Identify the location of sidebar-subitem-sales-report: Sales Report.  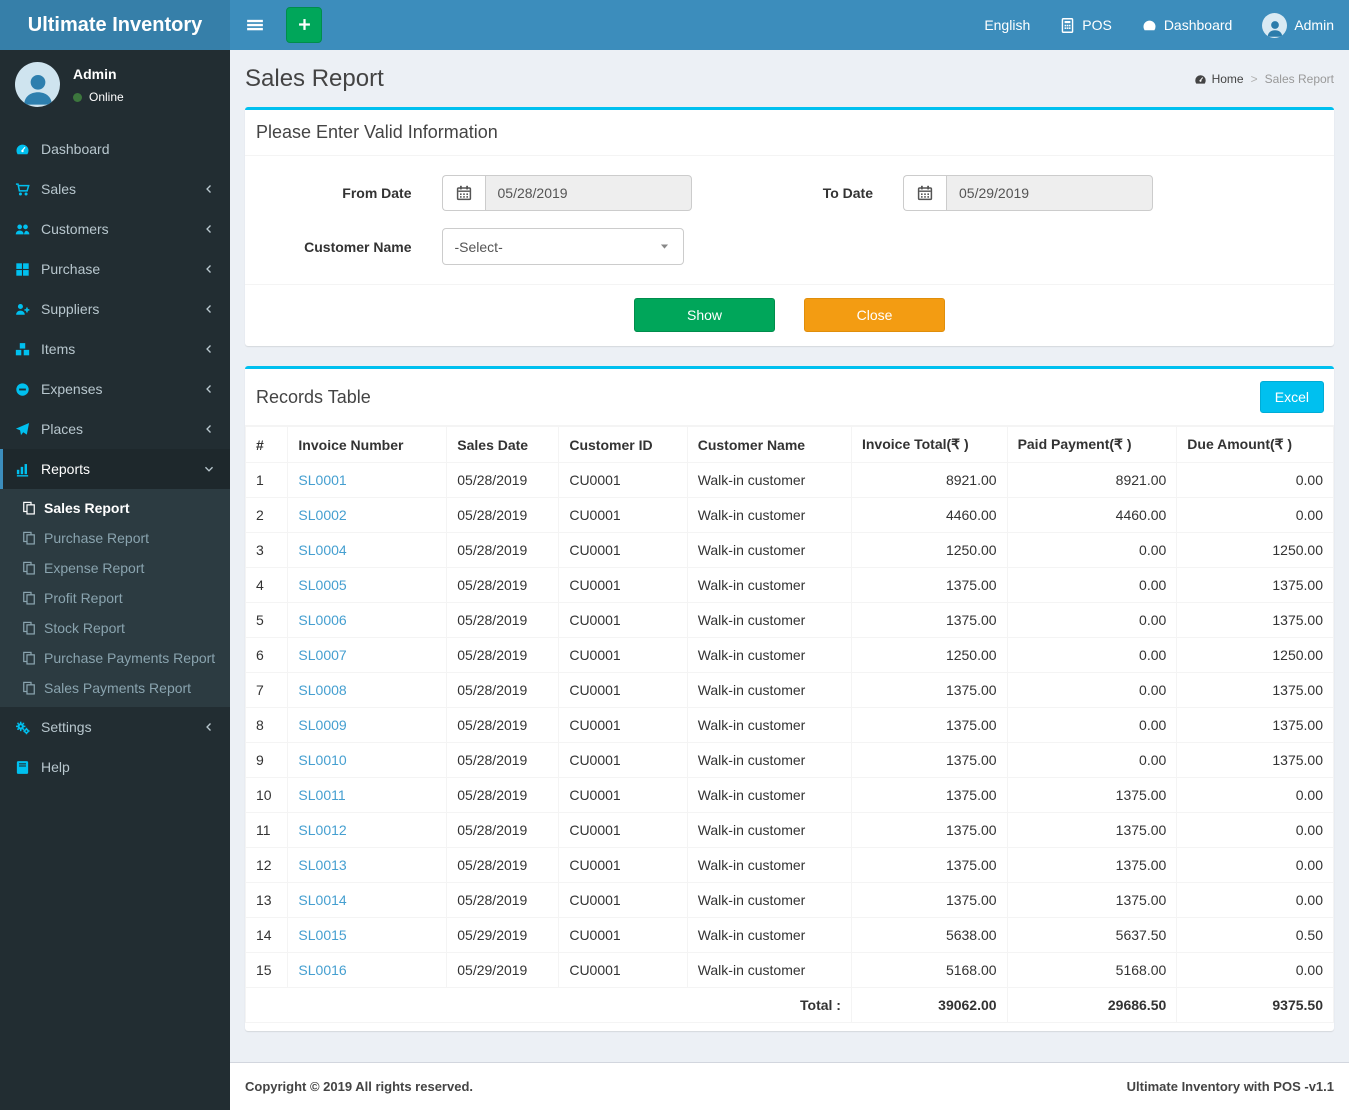
(115, 508).